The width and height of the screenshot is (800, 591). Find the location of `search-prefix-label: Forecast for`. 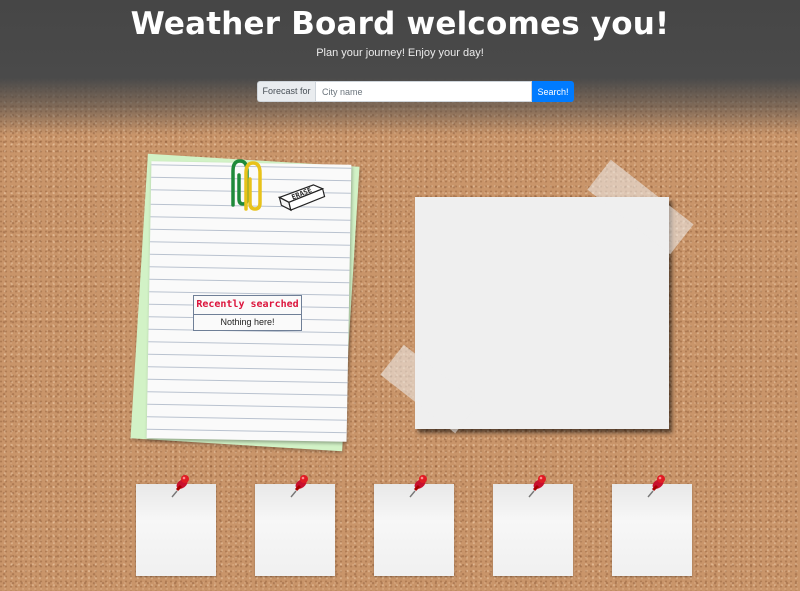

search-prefix-label: Forecast for is located at coordinates (286, 91).